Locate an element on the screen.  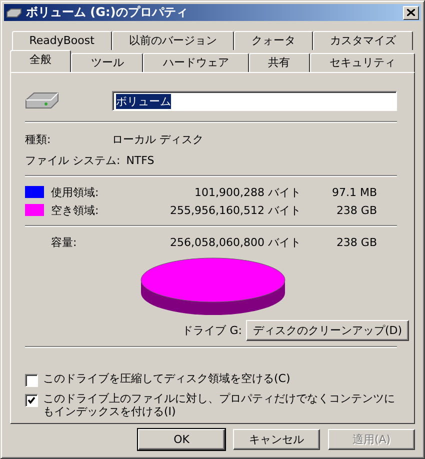
info-value: NTFS is located at coordinates (140, 160).